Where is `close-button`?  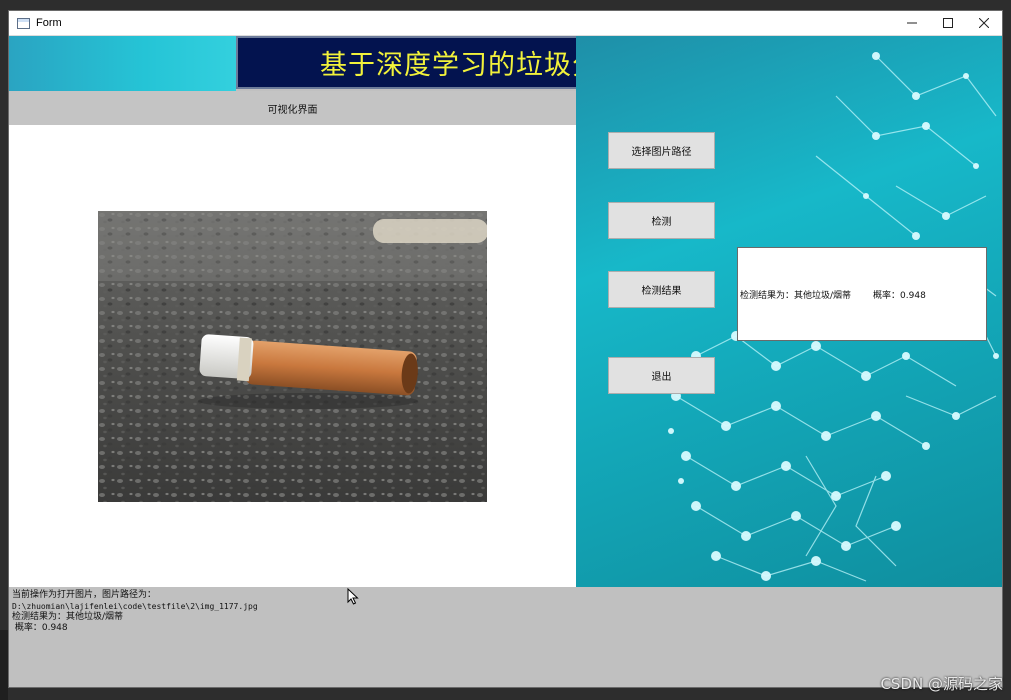 close-button is located at coordinates (984, 23).